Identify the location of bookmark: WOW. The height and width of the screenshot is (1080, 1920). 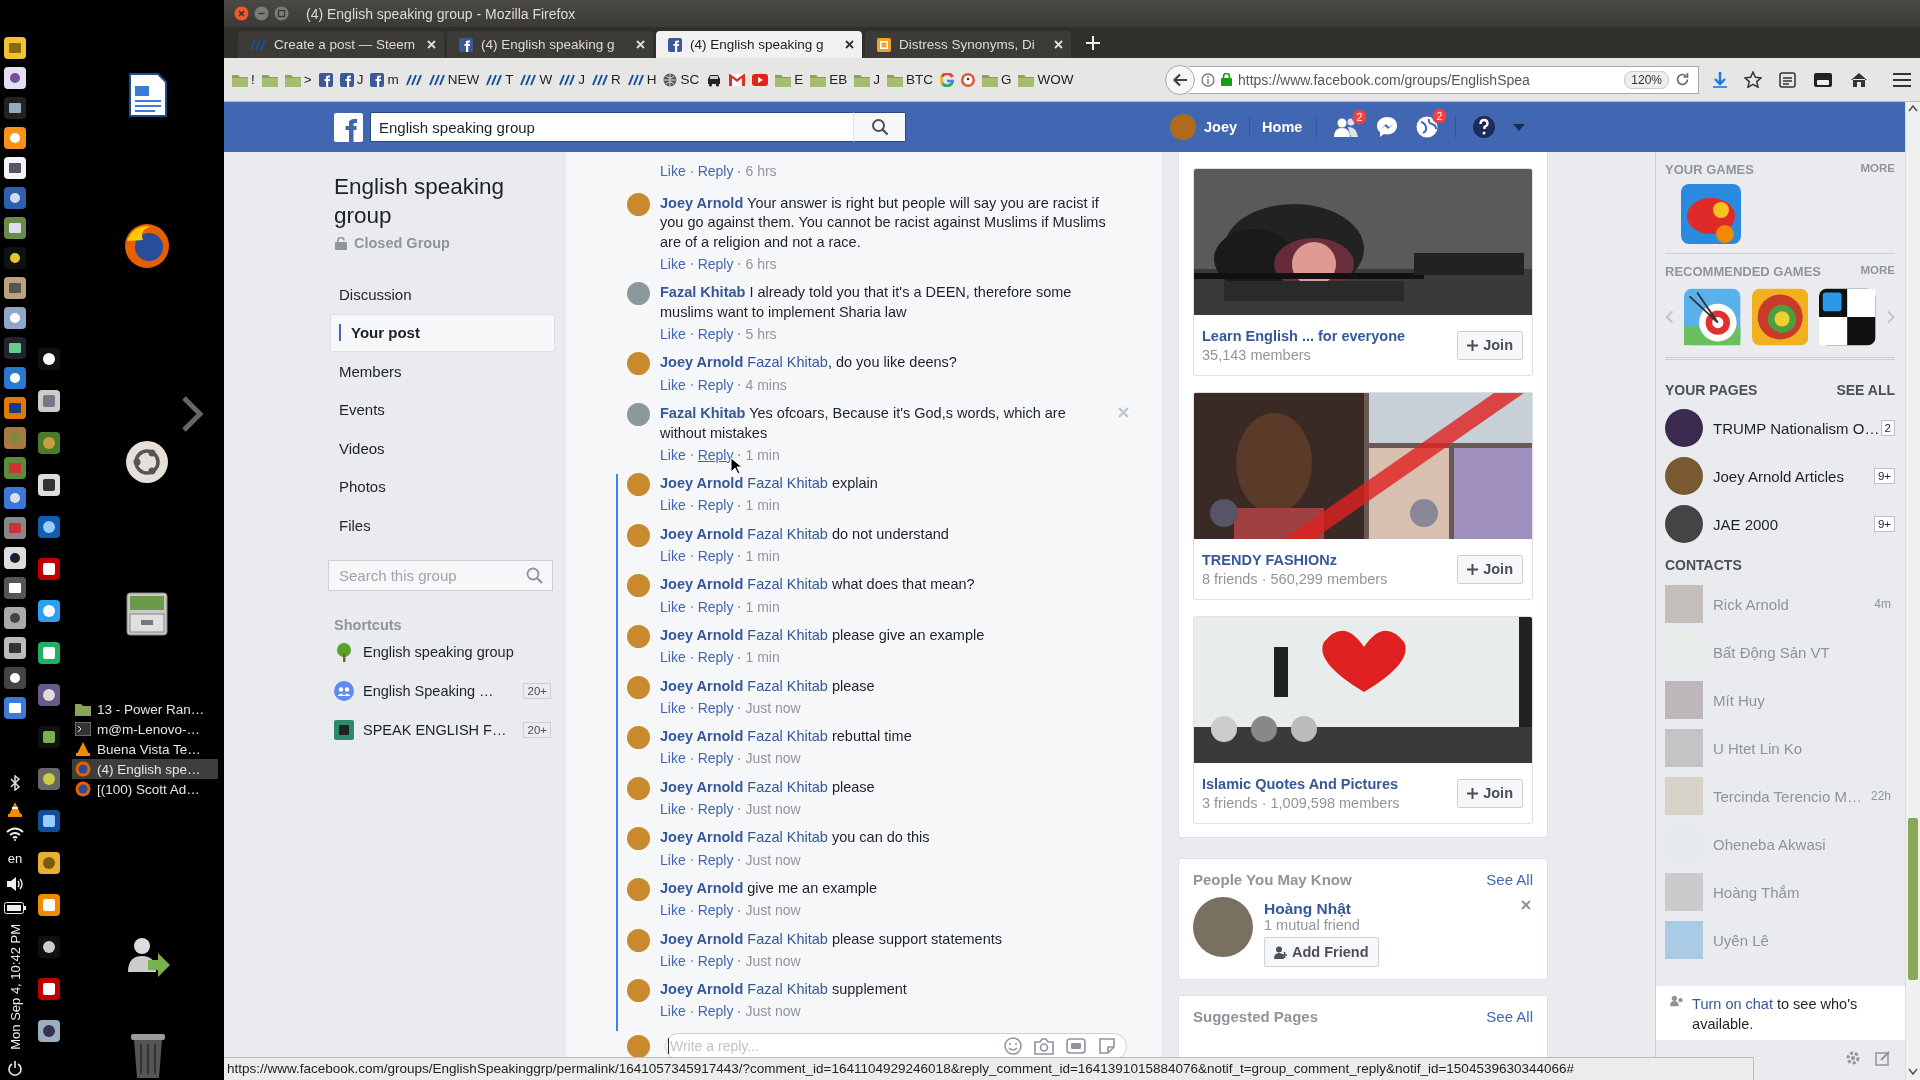
(1046, 79).